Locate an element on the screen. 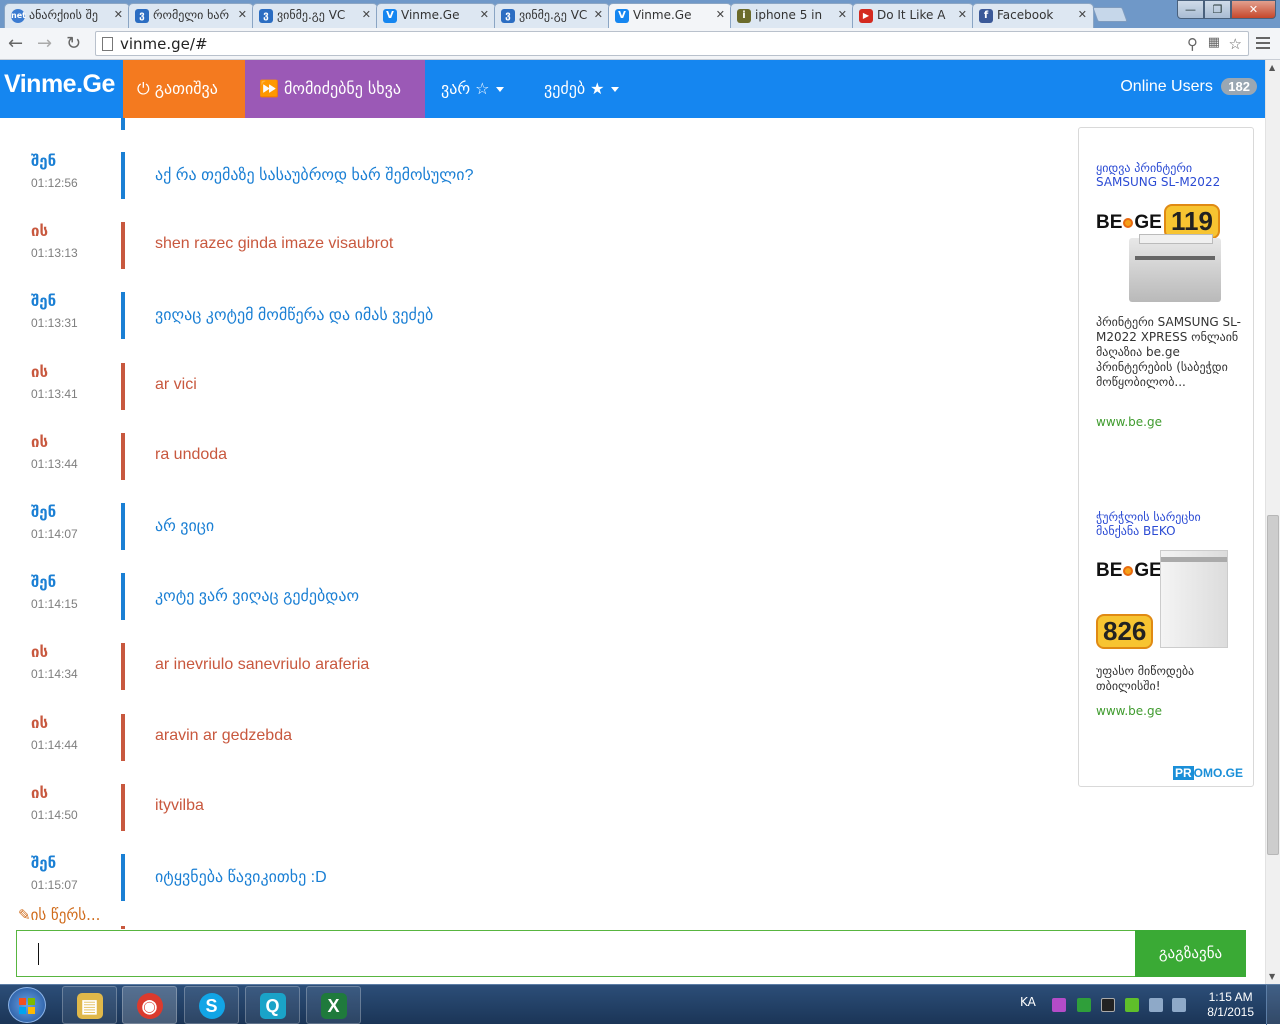 This screenshot has height=1025, width=1280. taskbar-qip: Q is located at coordinates (272, 1005).